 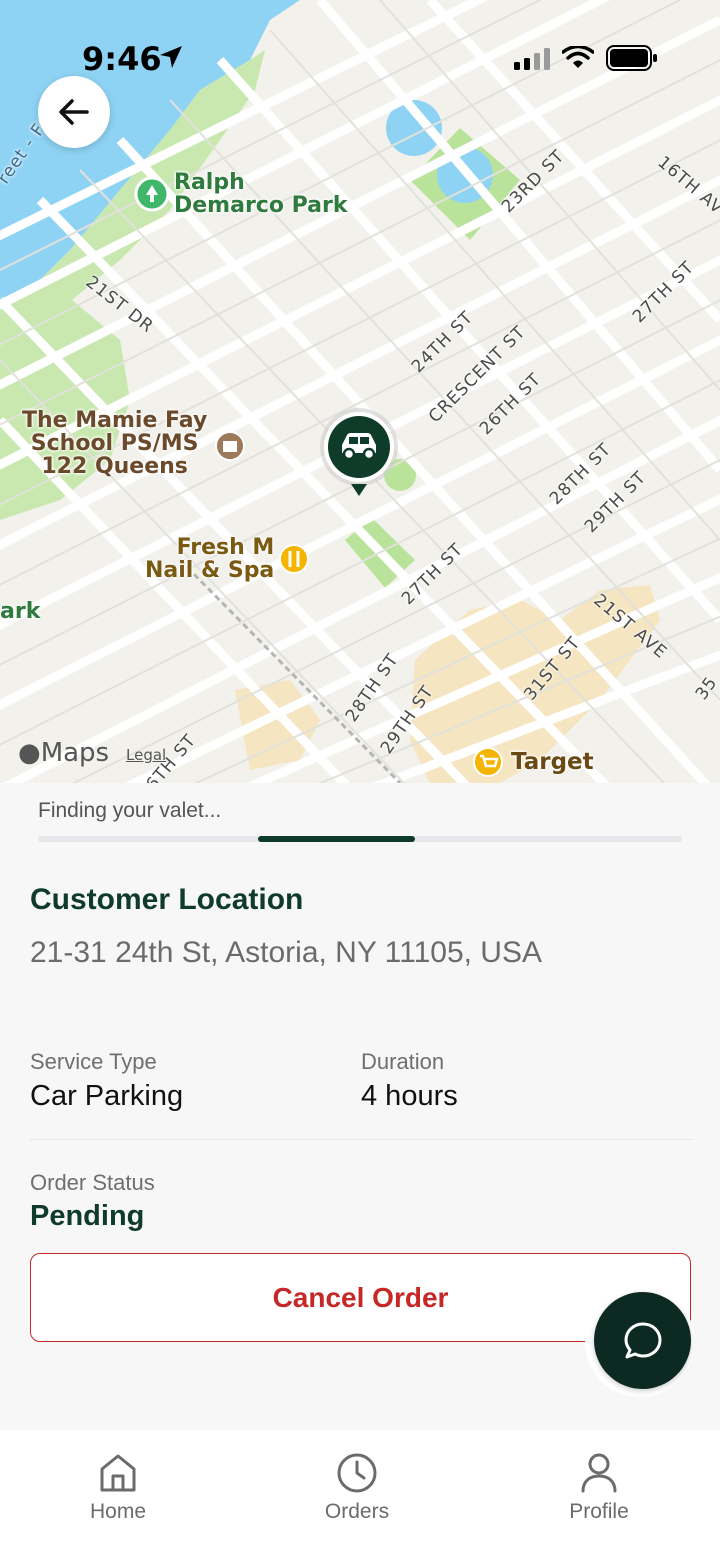 What do you see at coordinates (357, 1511) in the screenshot?
I see `tab-orders-label: Orders` at bounding box center [357, 1511].